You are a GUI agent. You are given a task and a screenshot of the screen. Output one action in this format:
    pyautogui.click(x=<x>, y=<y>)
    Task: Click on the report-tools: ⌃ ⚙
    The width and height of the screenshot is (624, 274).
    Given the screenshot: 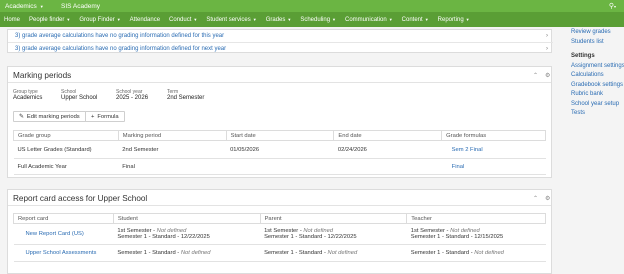 What is the action you would take?
    pyautogui.click(x=541, y=198)
    